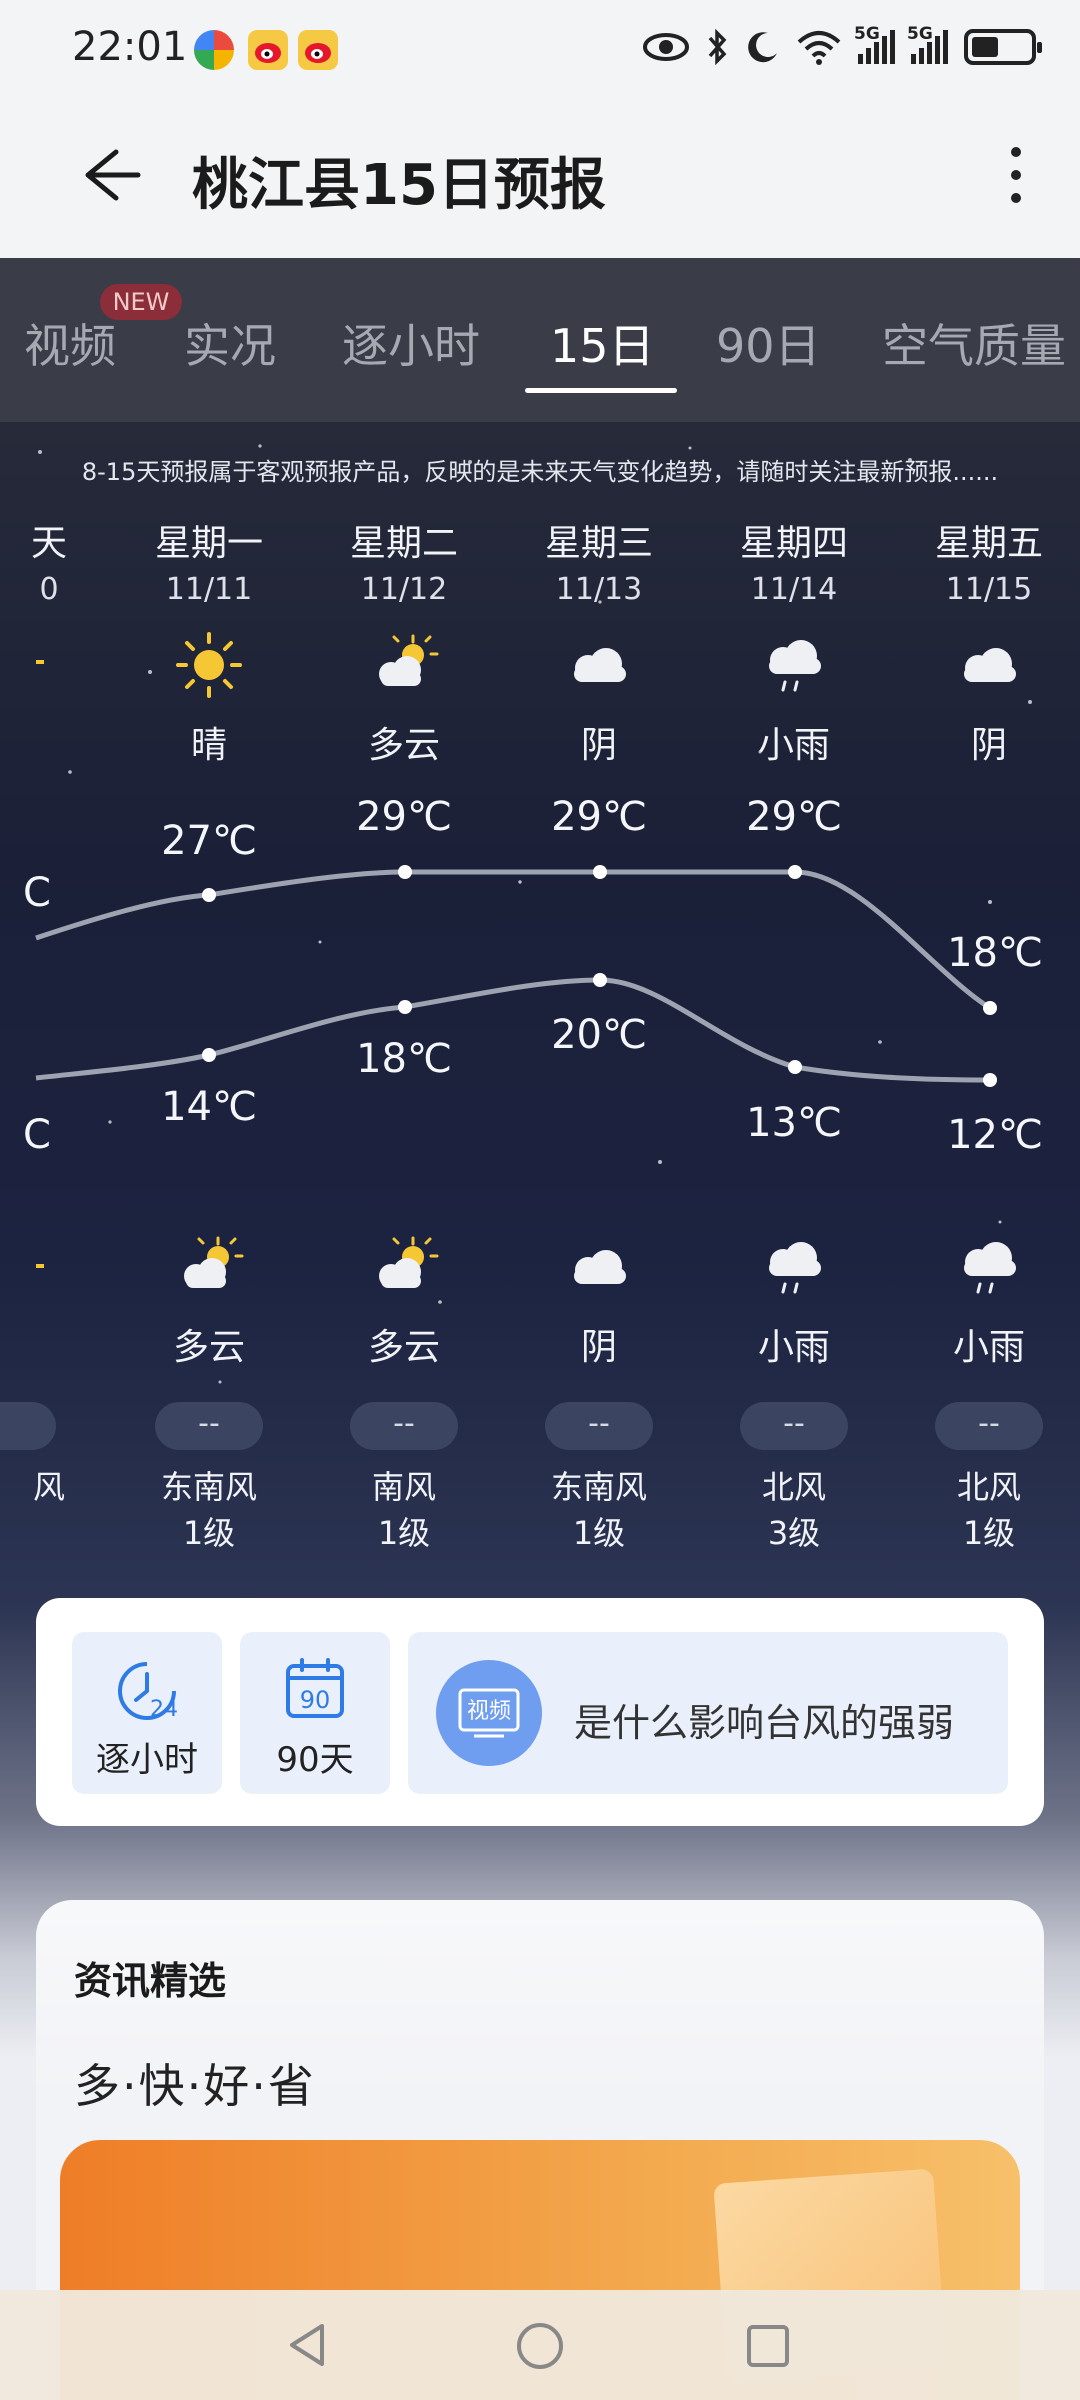 This screenshot has width=1080, height=2400. What do you see at coordinates (403, 543) in the screenshot?
I see `day-of-week: 星期二` at bounding box center [403, 543].